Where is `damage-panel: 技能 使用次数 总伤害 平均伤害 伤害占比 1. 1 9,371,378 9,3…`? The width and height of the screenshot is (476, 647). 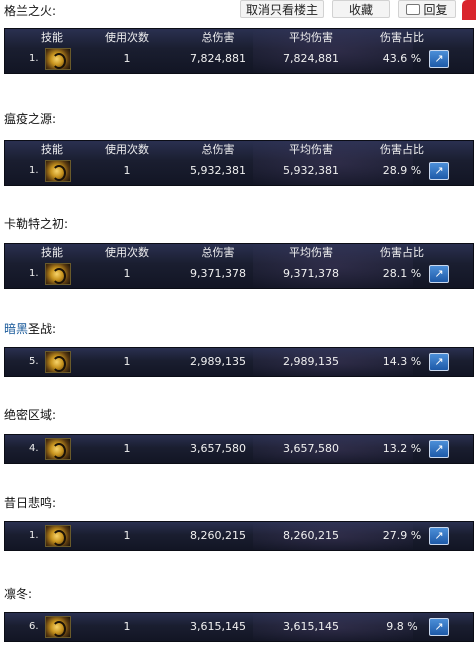
damage-panel: 技能 使用次数 总伤害 平均伤害 伤害占比 1. 1 9,371,378 9,3… is located at coordinates (239, 266).